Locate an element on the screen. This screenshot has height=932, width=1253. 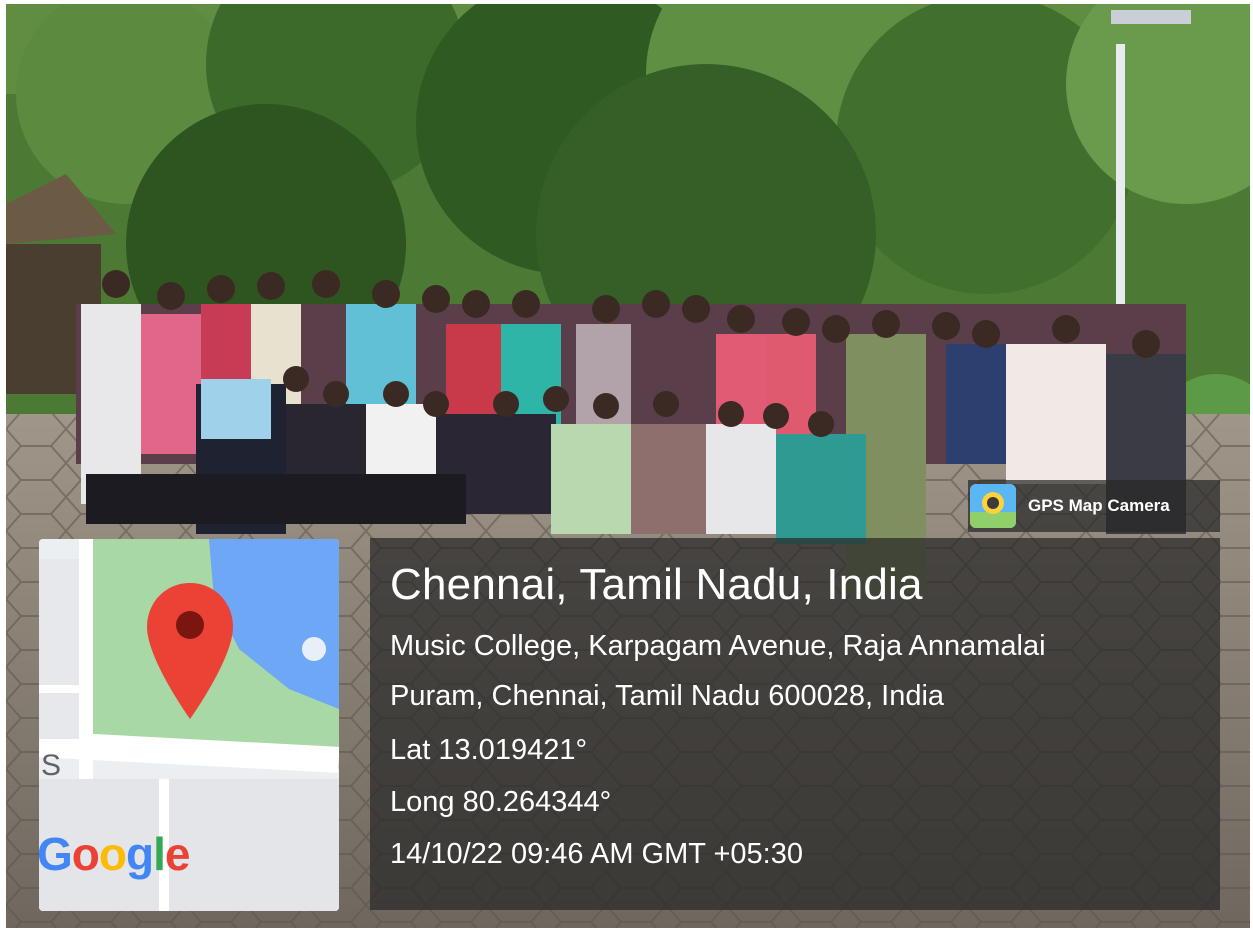
timestamp-readout: 14/10/22 09:46 AM GMT +05:30 is located at coordinates (596, 854).